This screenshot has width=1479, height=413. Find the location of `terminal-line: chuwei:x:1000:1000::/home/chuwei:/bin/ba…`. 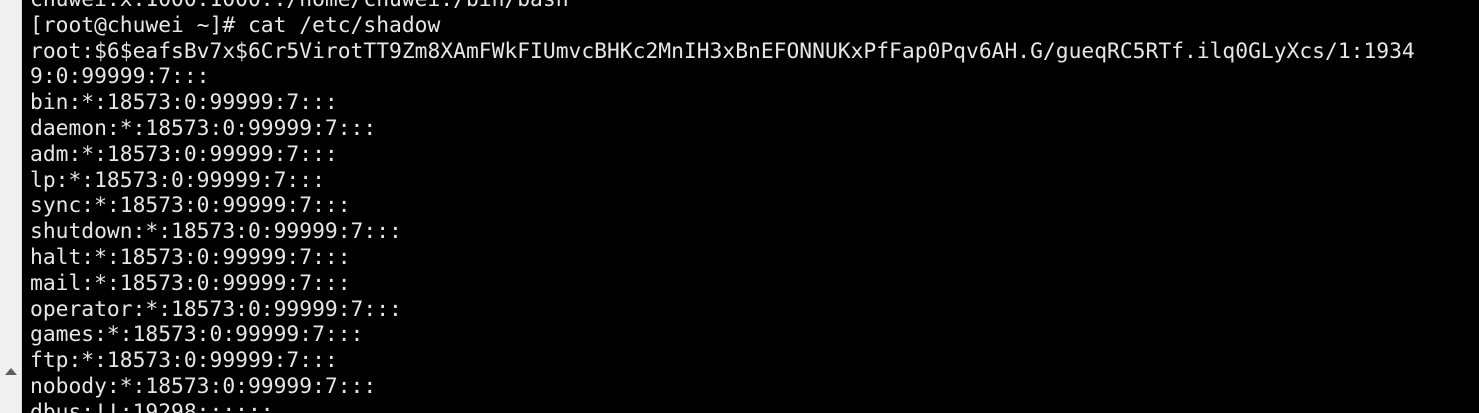

terminal-line: chuwei:x:1000:1000::/home/chuwei:/bin/ba… is located at coordinates (722, 6).